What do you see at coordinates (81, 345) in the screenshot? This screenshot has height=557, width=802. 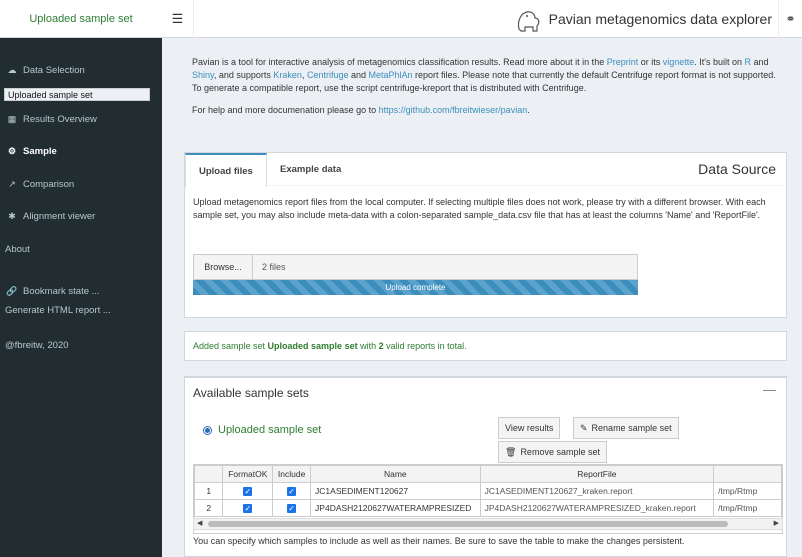 I see `sidebar-copyright: @fbreitw, 2020` at bounding box center [81, 345].